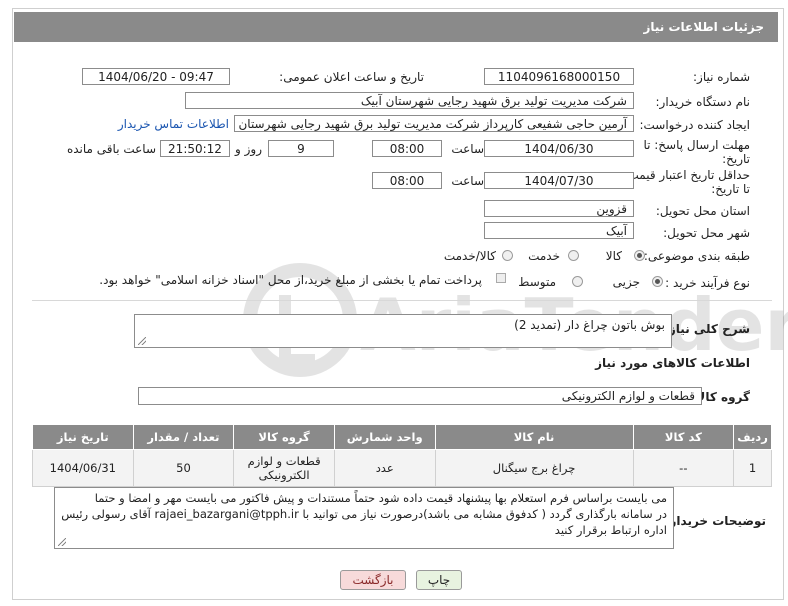  What do you see at coordinates (467, 149) in the screenshot?
I see `reply-time-label: ساعت` at bounding box center [467, 149].